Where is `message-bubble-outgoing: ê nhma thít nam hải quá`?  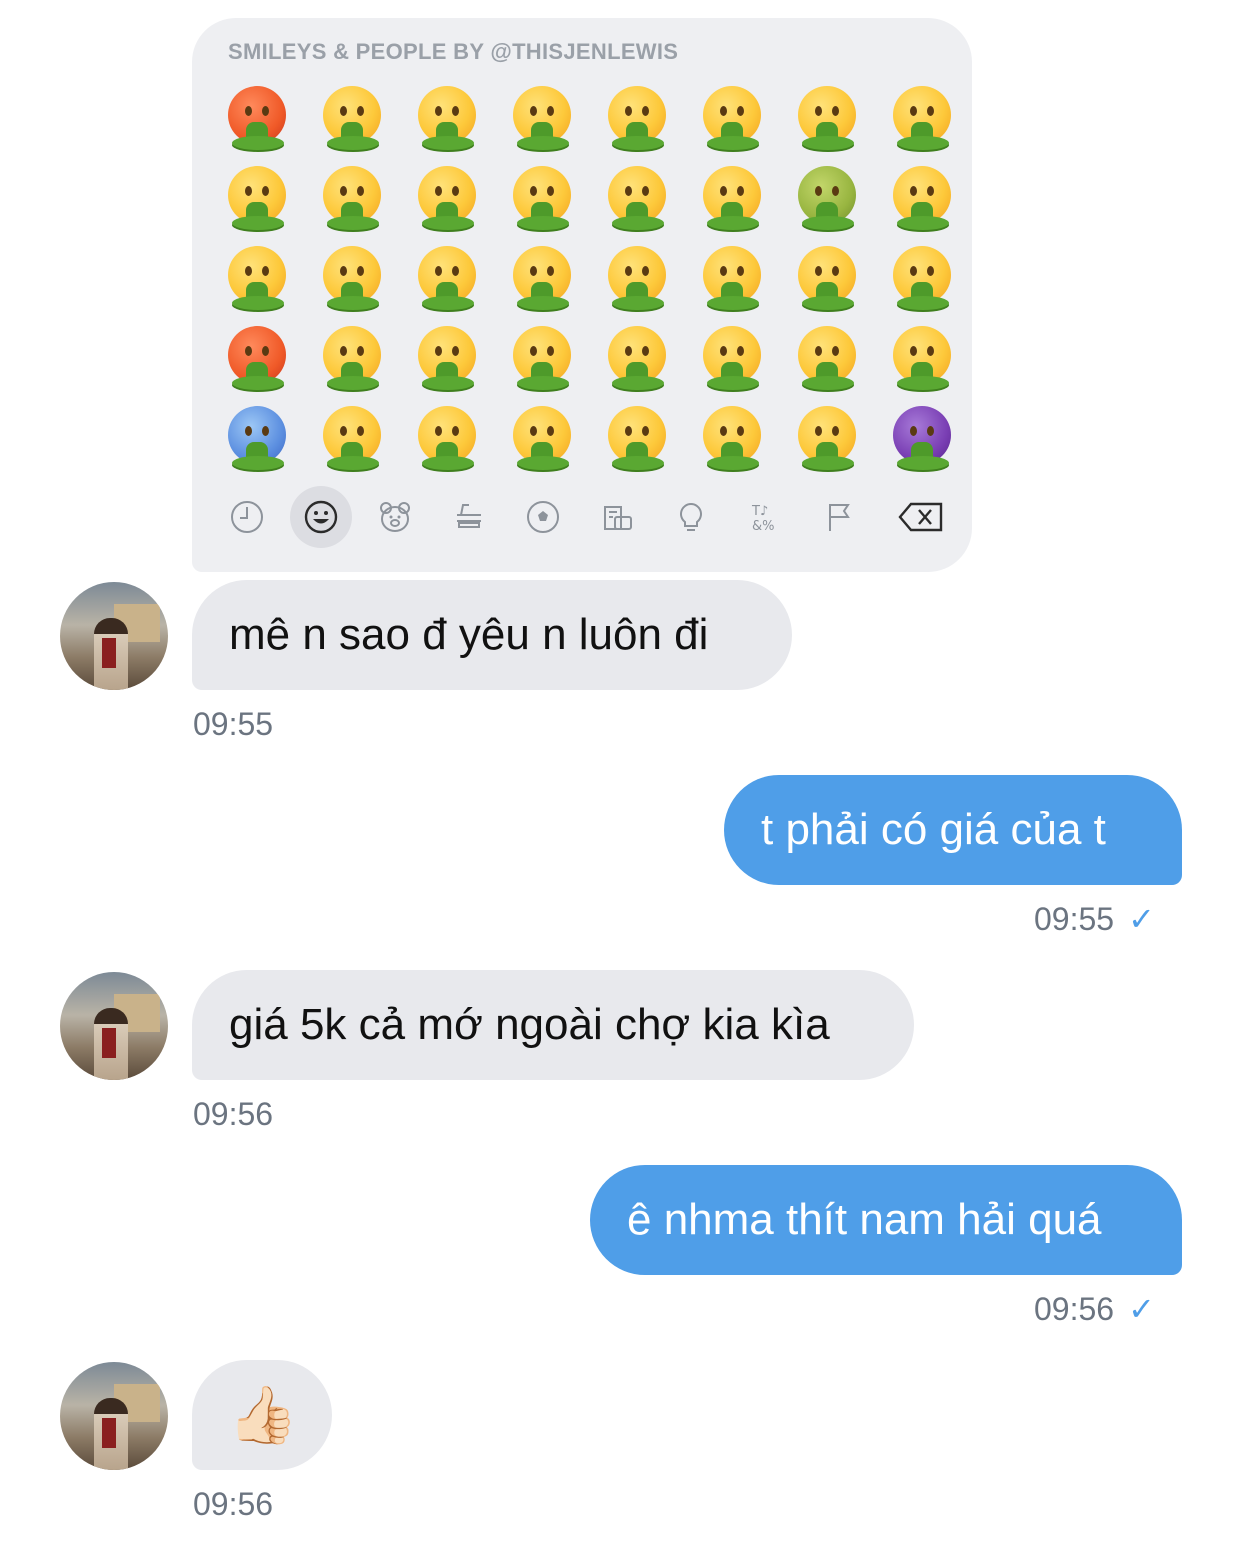
message-bubble-outgoing: ê nhma thít nam hải quá is located at coordinates (886, 1220).